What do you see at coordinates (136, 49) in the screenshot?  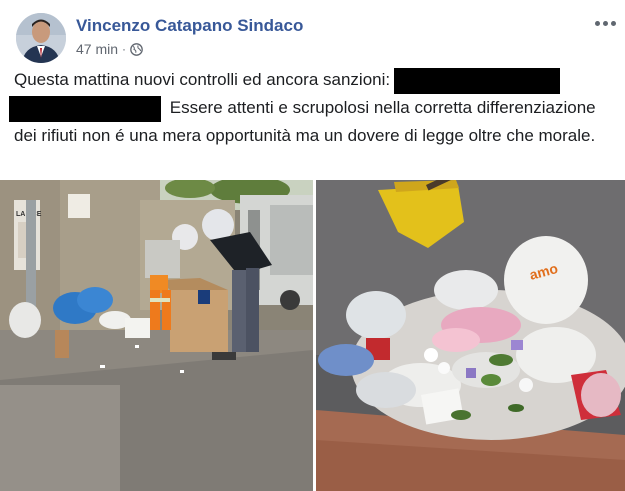 I see `globe-icon` at bounding box center [136, 49].